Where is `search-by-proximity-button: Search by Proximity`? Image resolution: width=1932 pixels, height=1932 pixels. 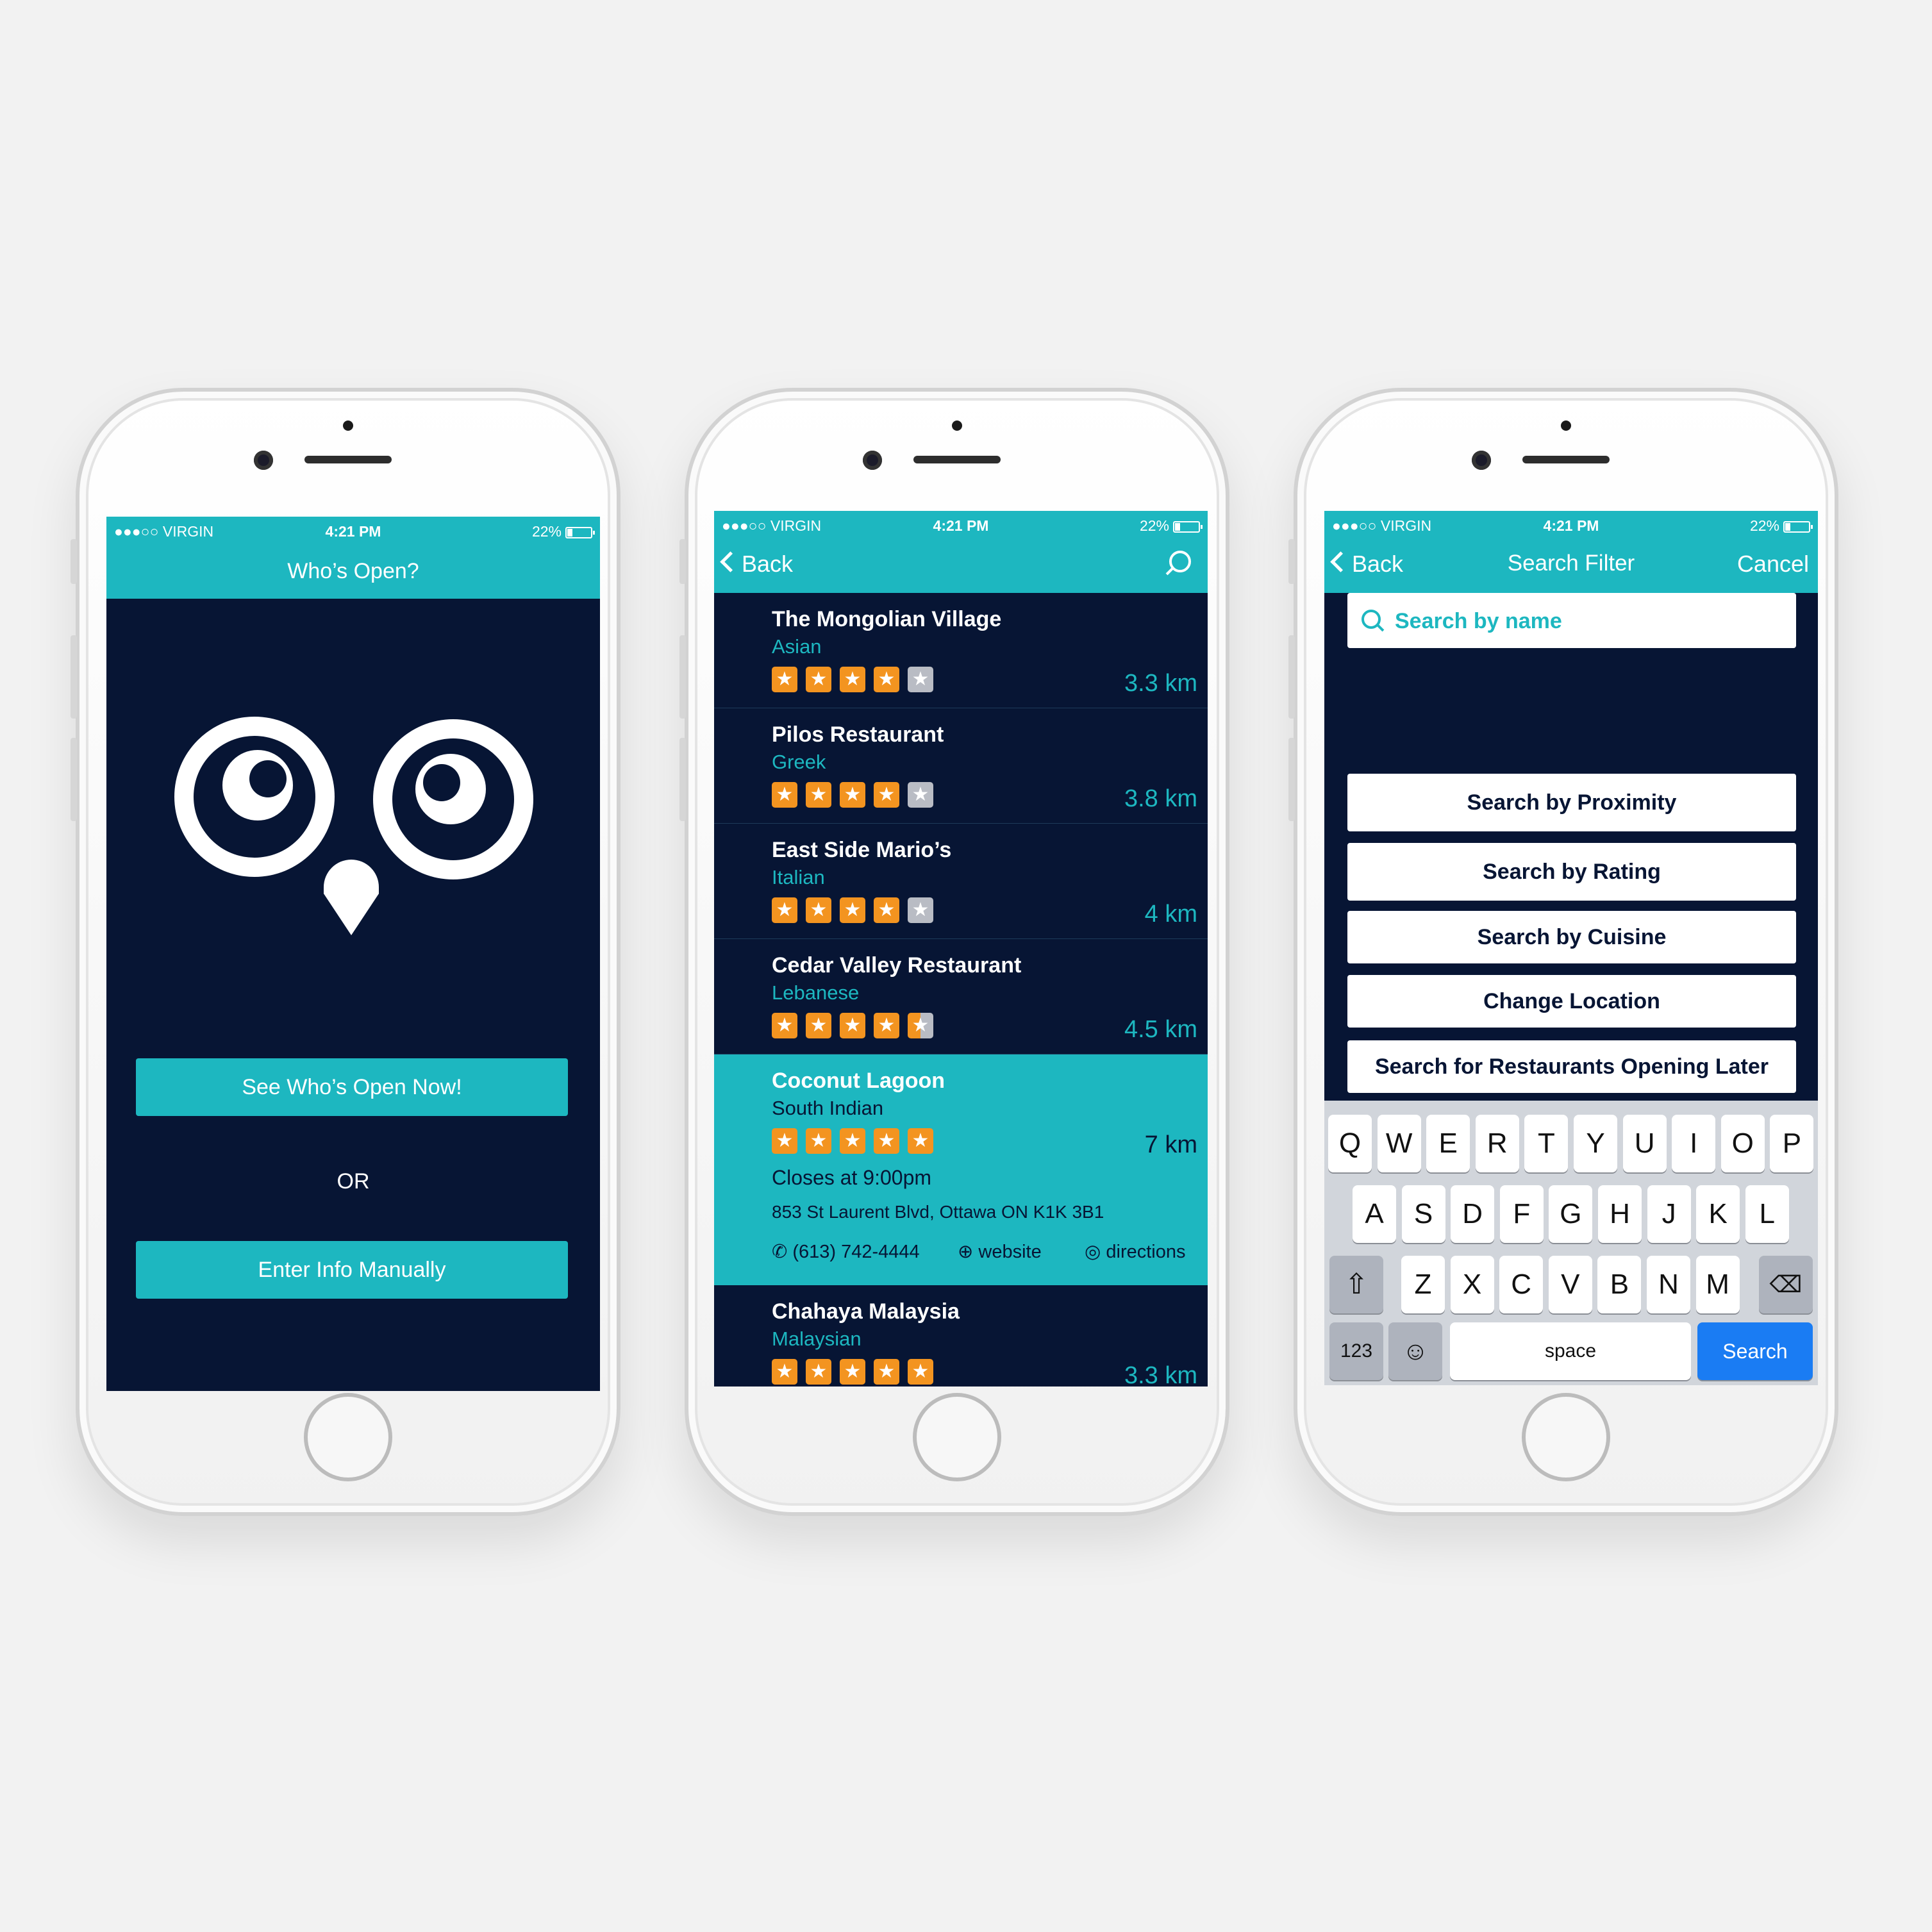
search-by-proximity-button: Search by Proximity is located at coordinates (1571, 802).